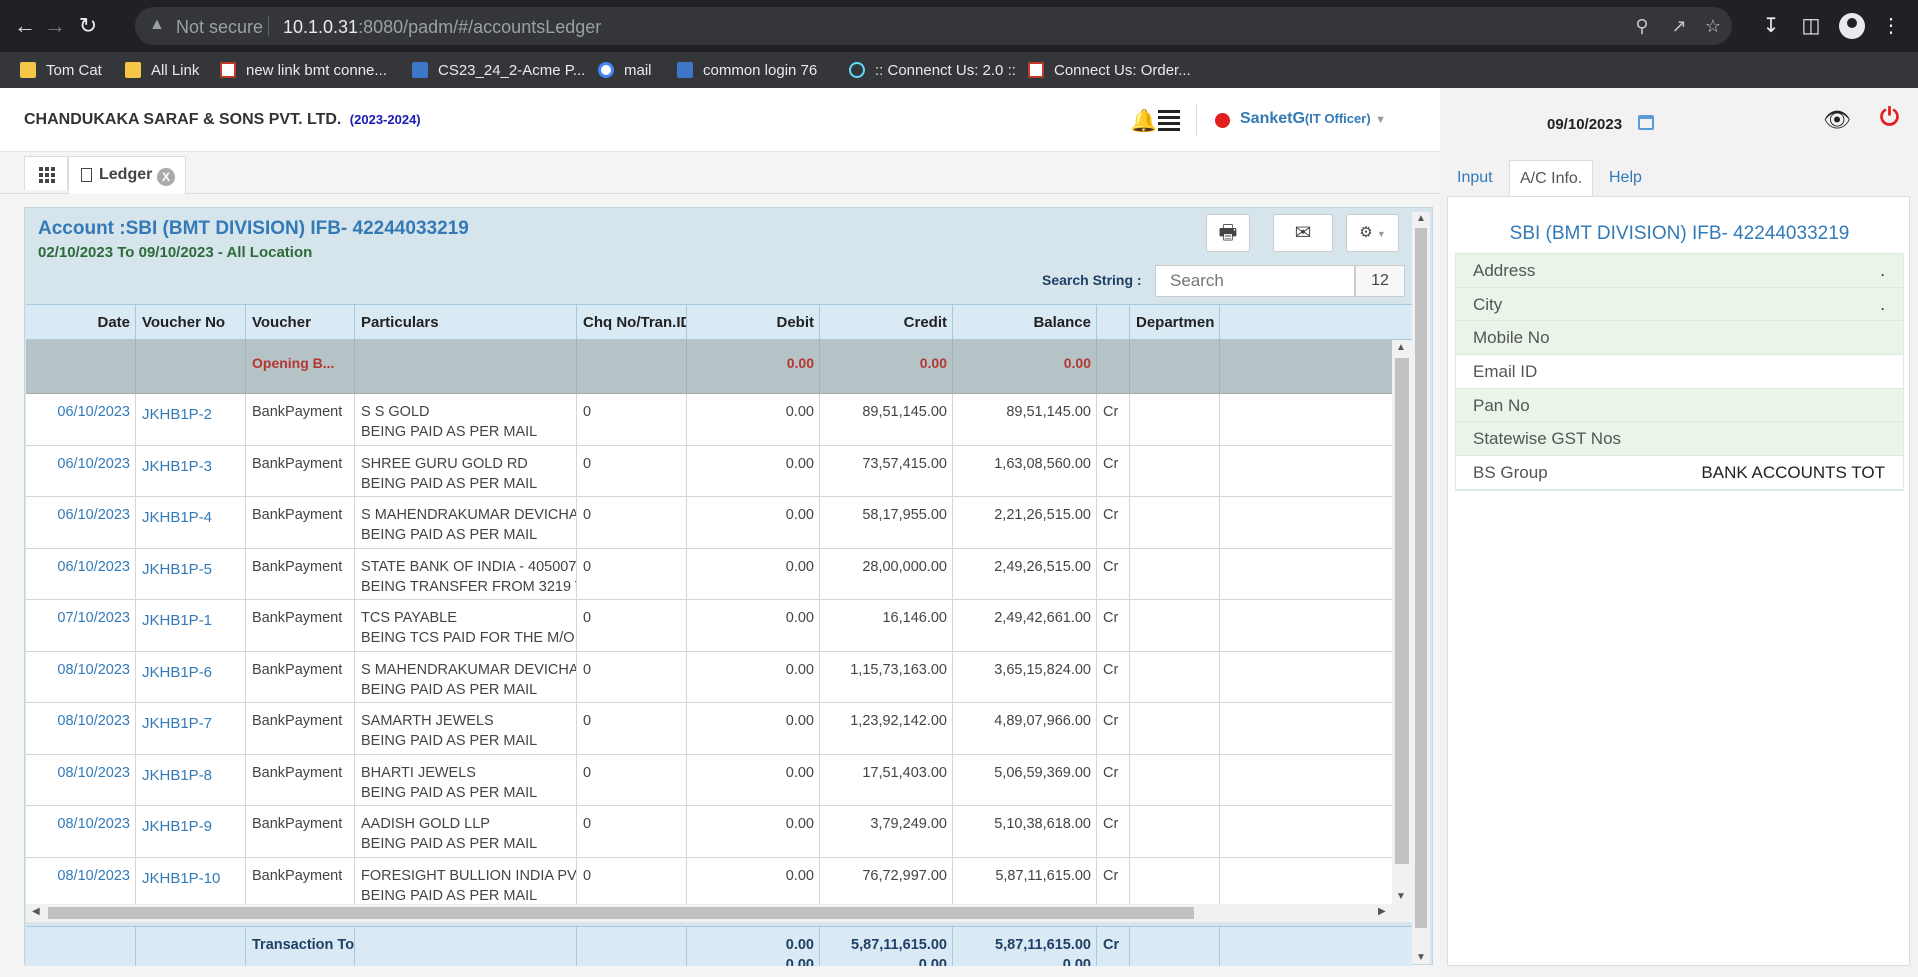 The height and width of the screenshot is (977, 1918). Describe the element at coordinates (28, 70) in the screenshot. I see `folder-icon` at that location.